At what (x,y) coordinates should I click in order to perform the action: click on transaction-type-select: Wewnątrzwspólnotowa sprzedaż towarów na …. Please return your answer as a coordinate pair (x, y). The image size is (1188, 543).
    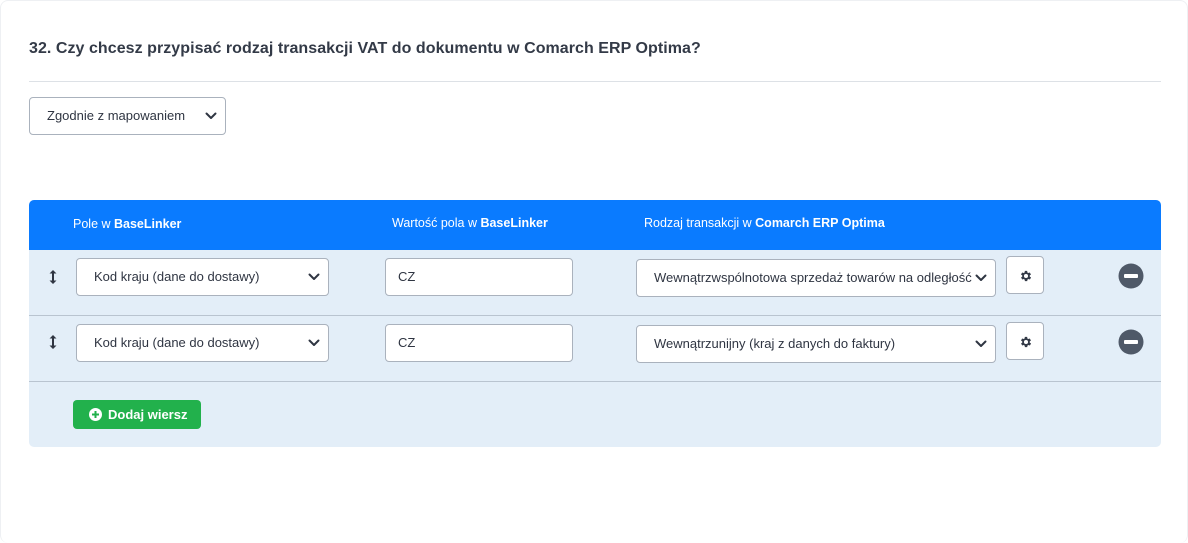
    Looking at the image, I should click on (816, 278).